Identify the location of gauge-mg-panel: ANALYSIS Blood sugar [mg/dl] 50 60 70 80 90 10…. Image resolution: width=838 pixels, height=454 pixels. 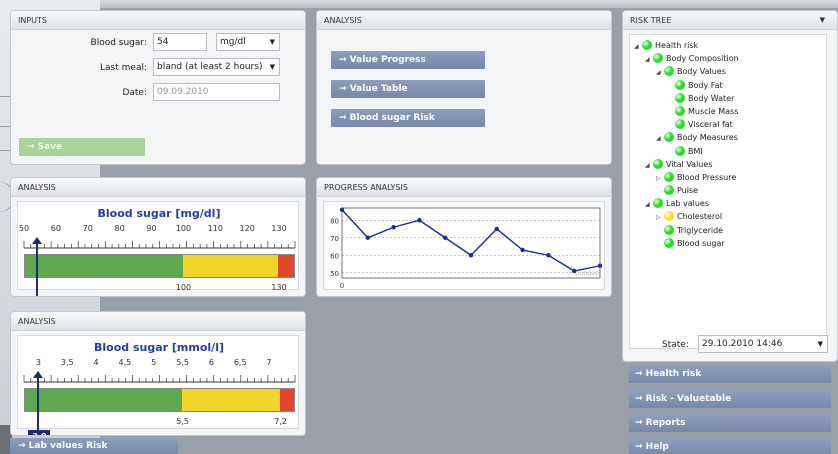
(158, 237).